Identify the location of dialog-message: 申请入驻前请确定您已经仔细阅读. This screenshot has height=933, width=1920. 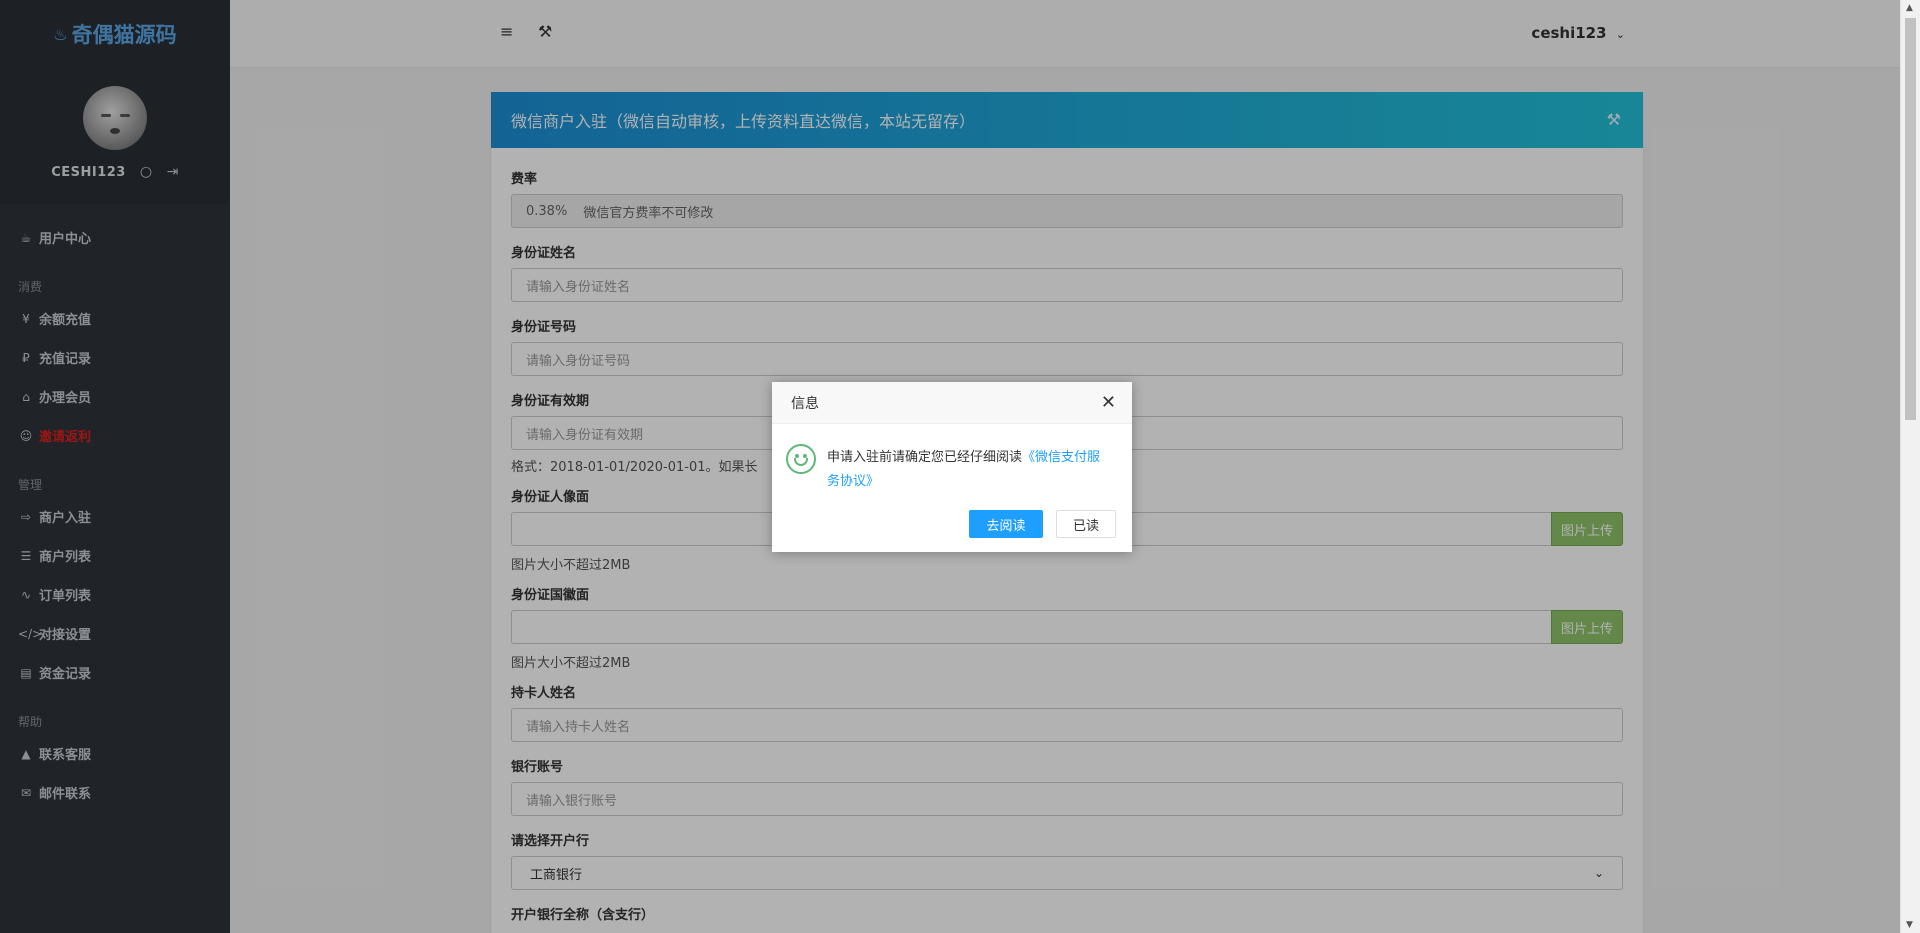
(925, 457).